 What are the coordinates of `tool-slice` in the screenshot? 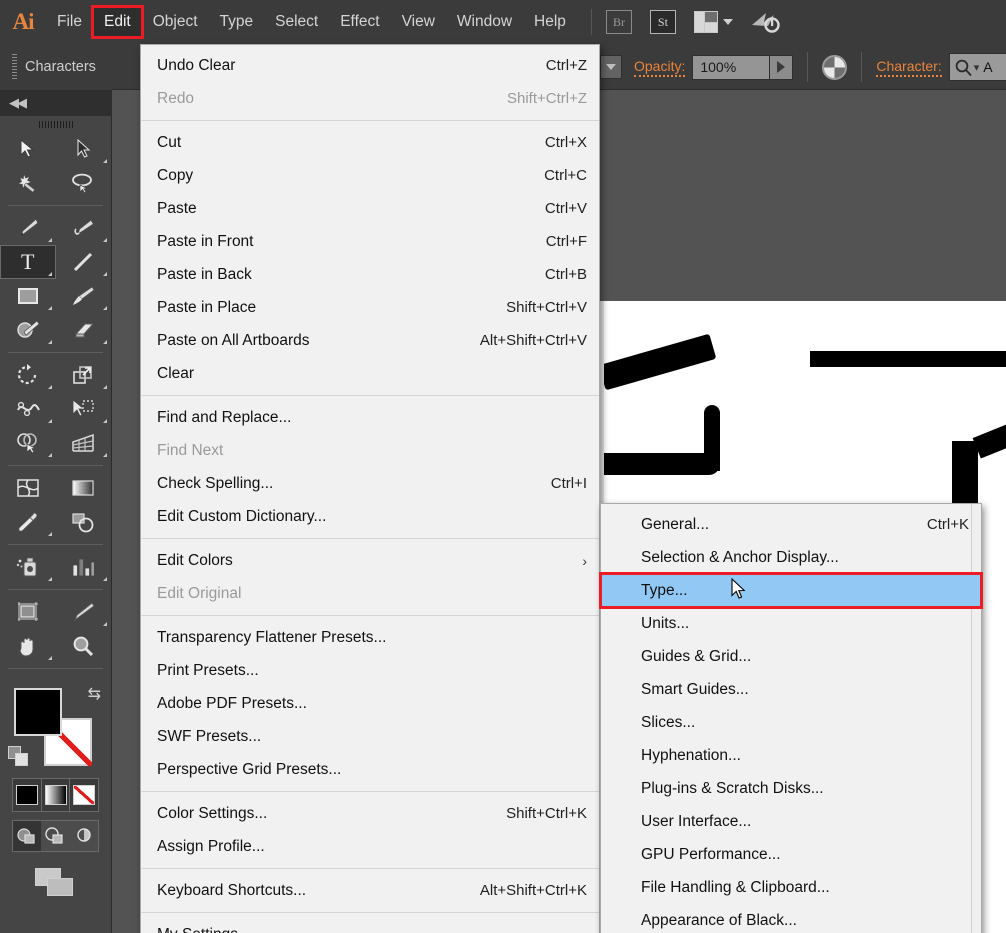 It's located at (84, 612).